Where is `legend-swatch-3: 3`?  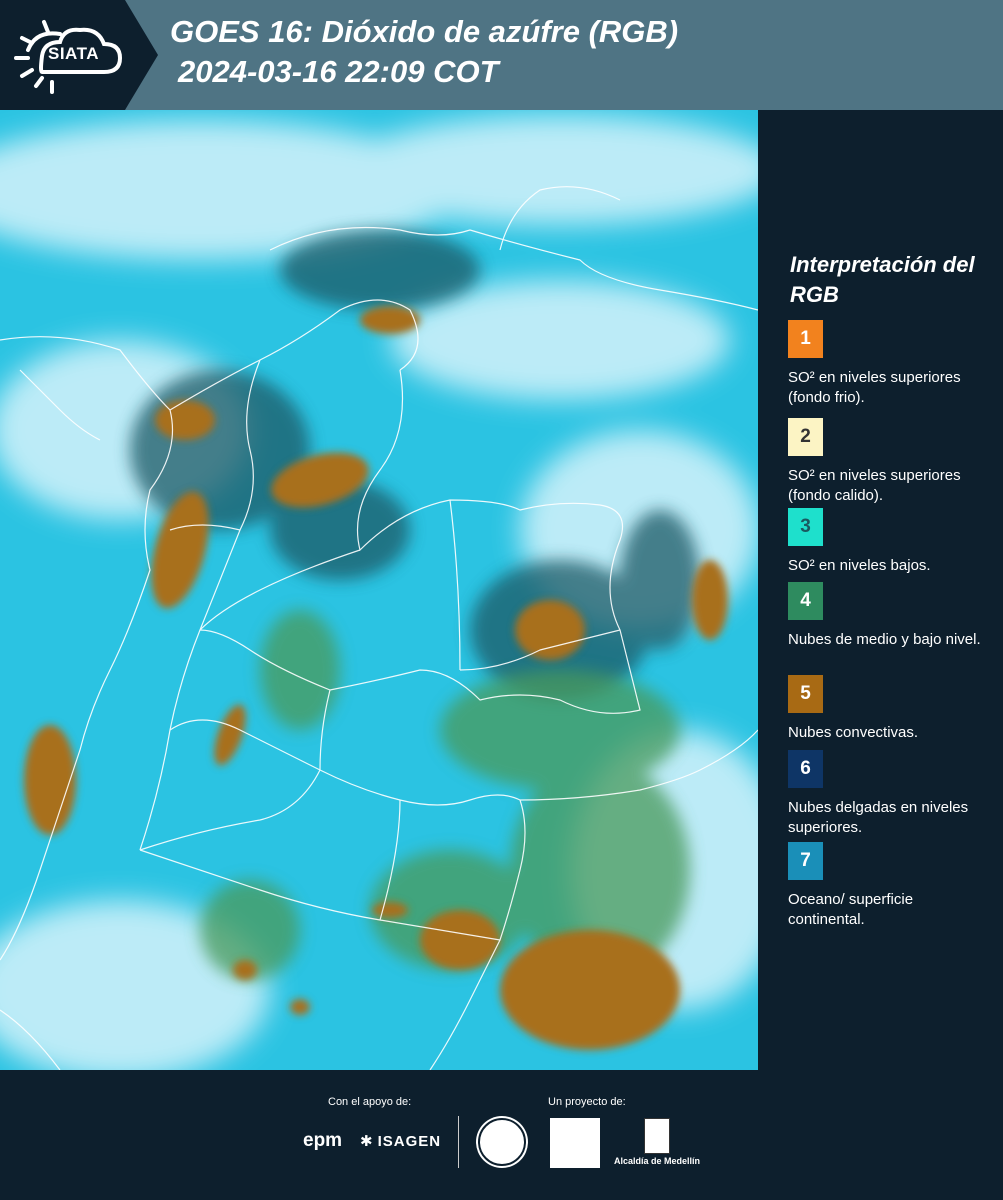 legend-swatch-3: 3 is located at coordinates (805, 527).